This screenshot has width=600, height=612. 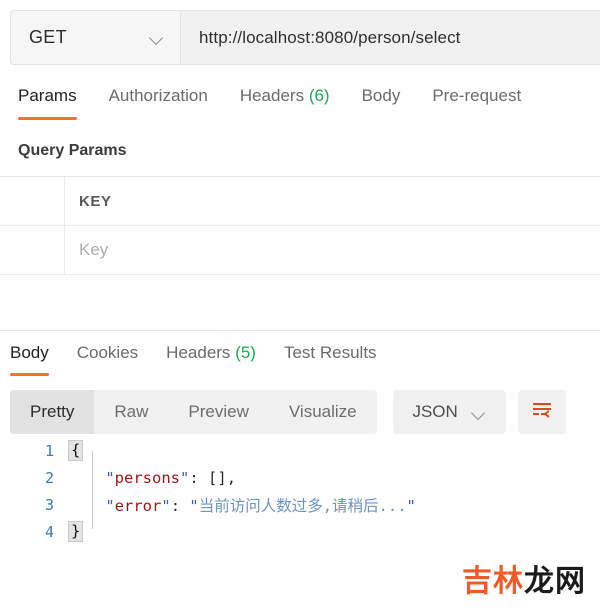 I want to click on tab-pre-request-label: Pre-request, so click(x=477, y=95).